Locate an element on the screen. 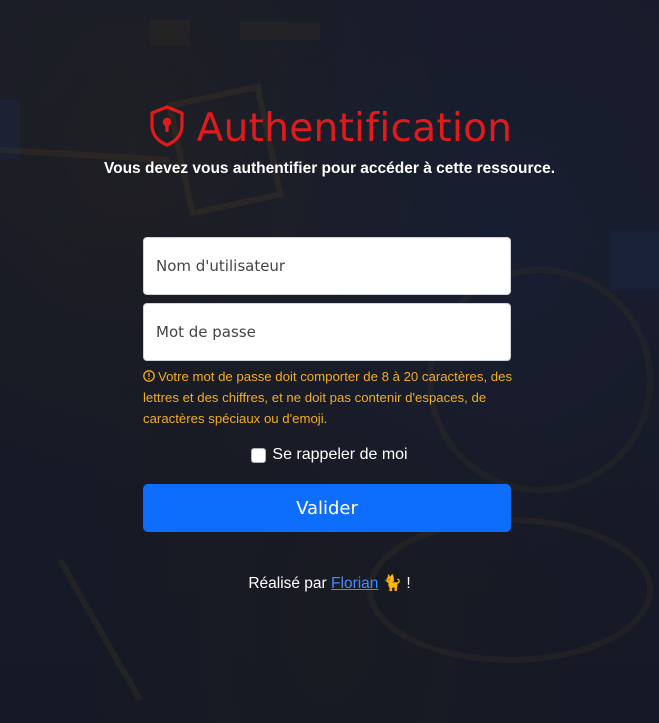 Image resolution: width=659 pixels, height=723 pixels. exclamation-circle-icon is located at coordinates (149, 374).